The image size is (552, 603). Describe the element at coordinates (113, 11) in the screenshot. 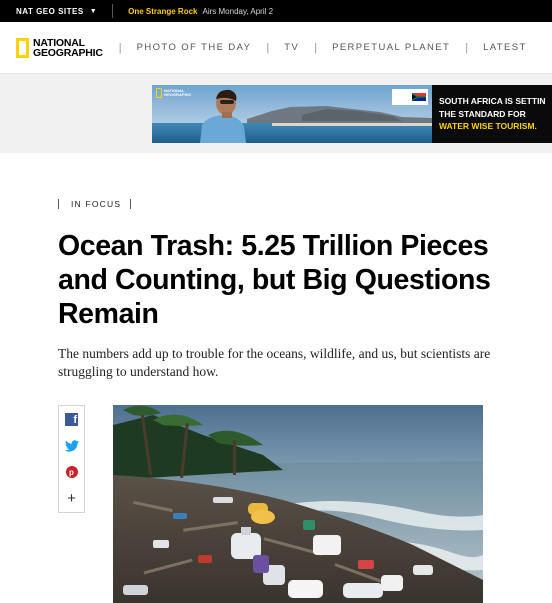

I see `topbar-divider` at that location.